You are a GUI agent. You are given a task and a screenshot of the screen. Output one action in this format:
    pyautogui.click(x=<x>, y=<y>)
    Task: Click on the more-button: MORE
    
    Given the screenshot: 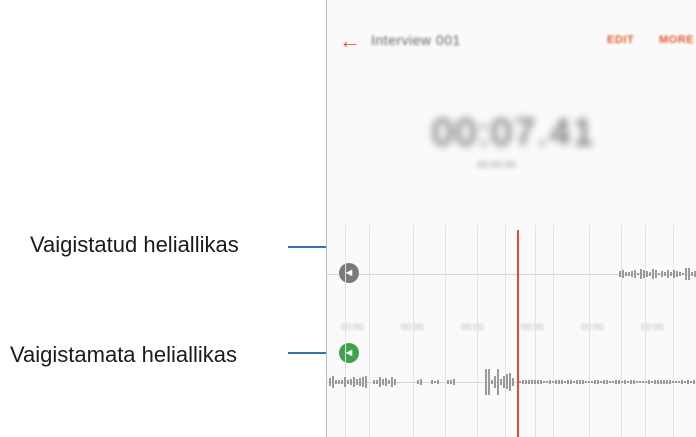 What is the action you would take?
    pyautogui.click(x=676, y=40)
    